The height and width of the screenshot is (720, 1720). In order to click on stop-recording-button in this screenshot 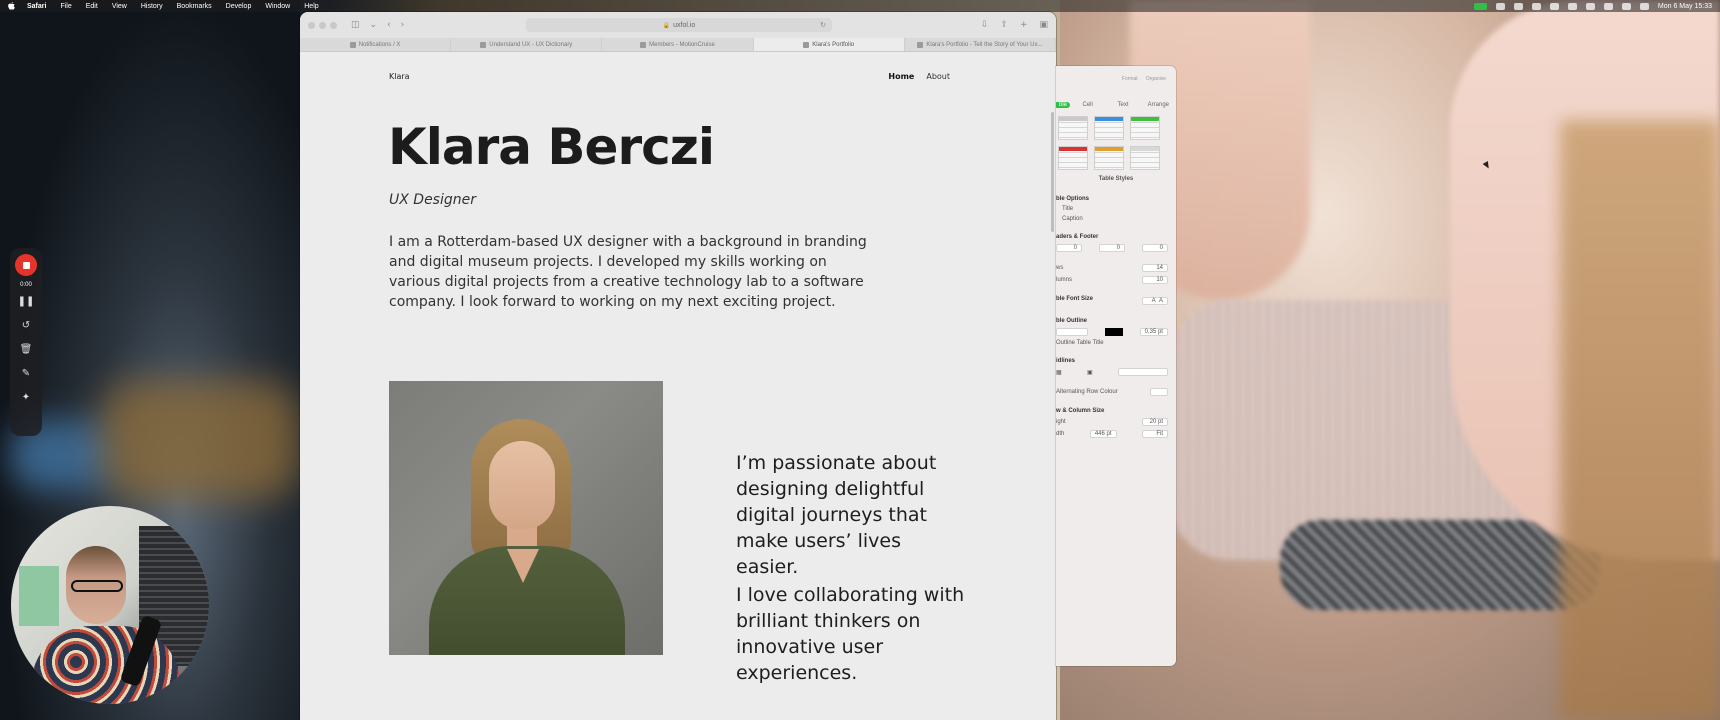, I will do `click(26, 265)`.